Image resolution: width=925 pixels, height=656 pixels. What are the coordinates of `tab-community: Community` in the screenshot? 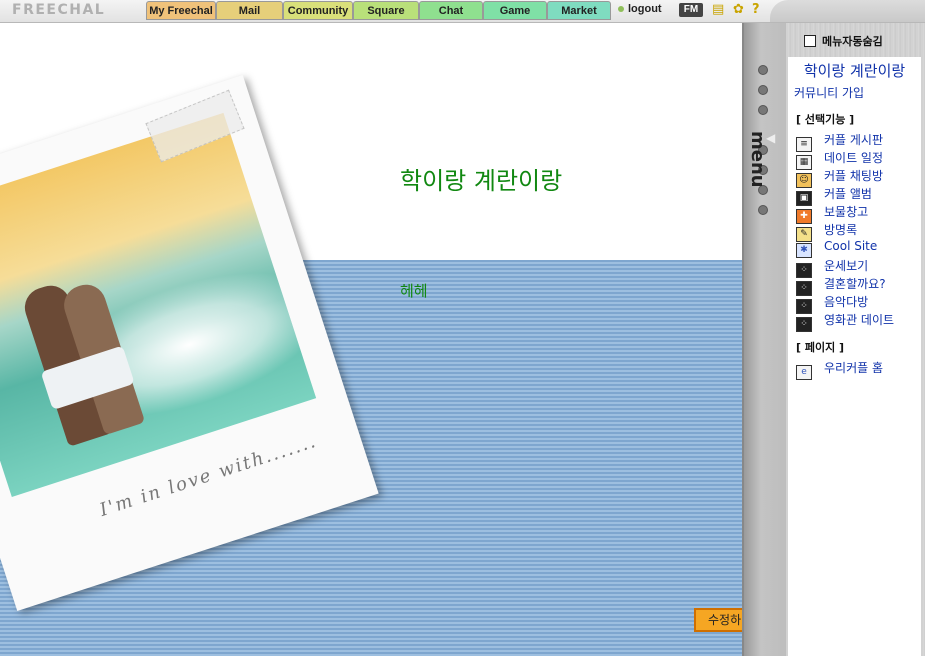 It's located at (318, 10).